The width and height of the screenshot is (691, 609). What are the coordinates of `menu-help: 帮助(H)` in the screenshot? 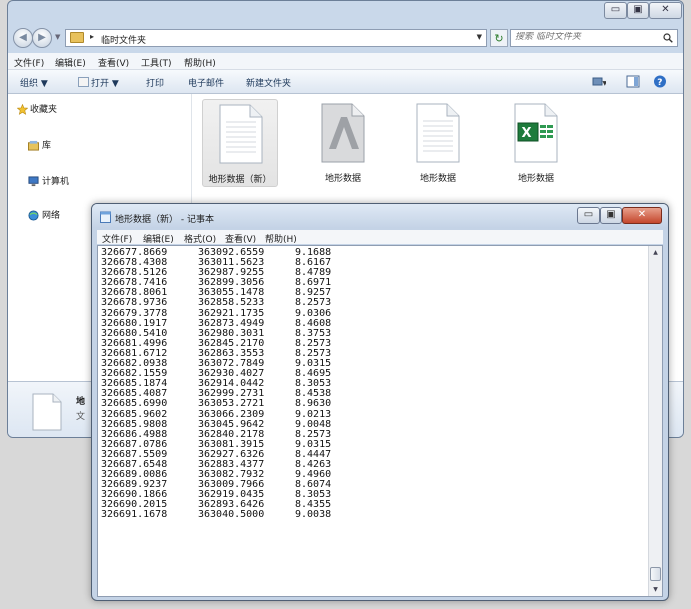 It's located at (200, 62).